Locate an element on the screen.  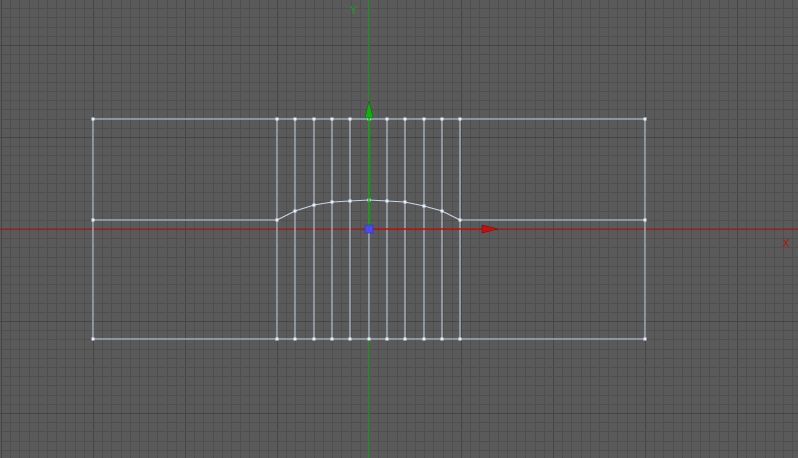
x-axis-label: X is located at coordinates (786, 243).